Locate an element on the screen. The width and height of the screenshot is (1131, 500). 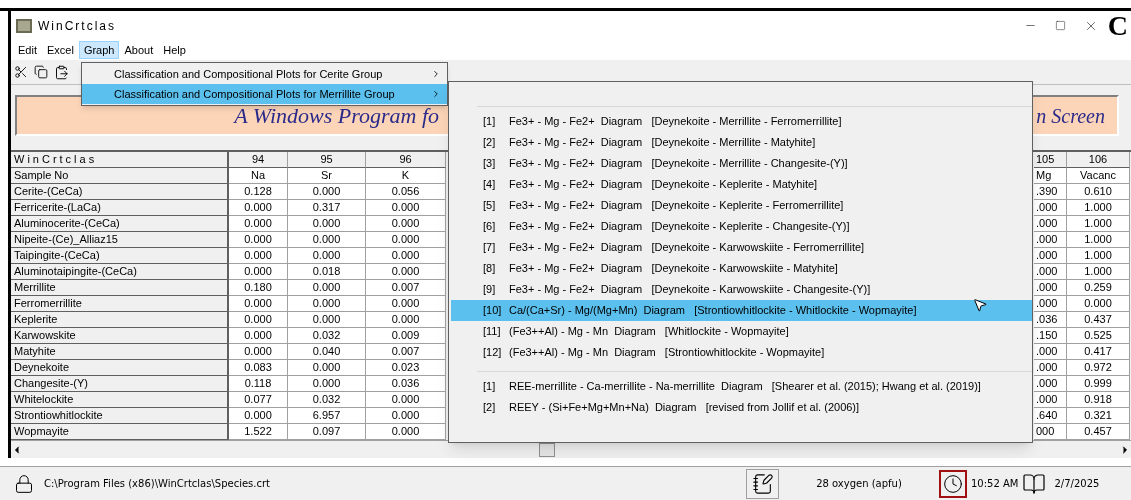
menu-item: Excel is located at coordinates (60, 50).